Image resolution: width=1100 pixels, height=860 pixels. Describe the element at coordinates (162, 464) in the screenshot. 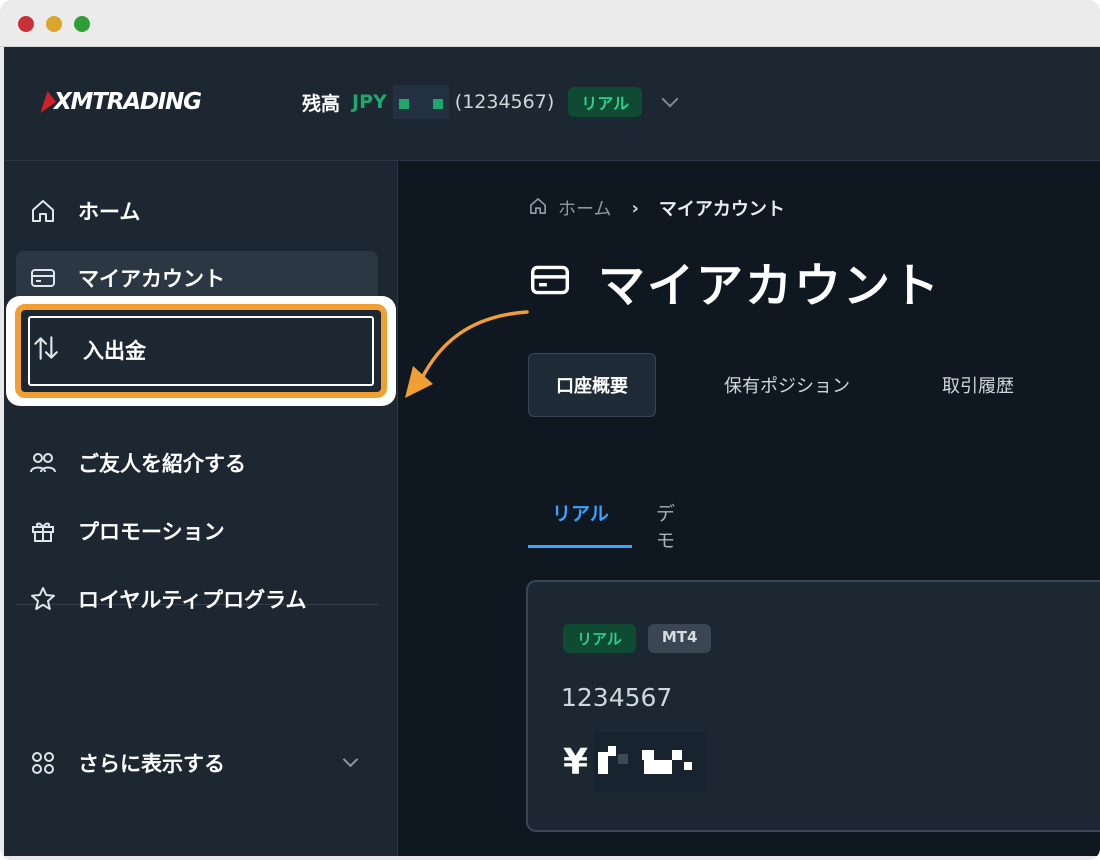

I see `sidebar-item-label: ご友人を紹介する` at that location.